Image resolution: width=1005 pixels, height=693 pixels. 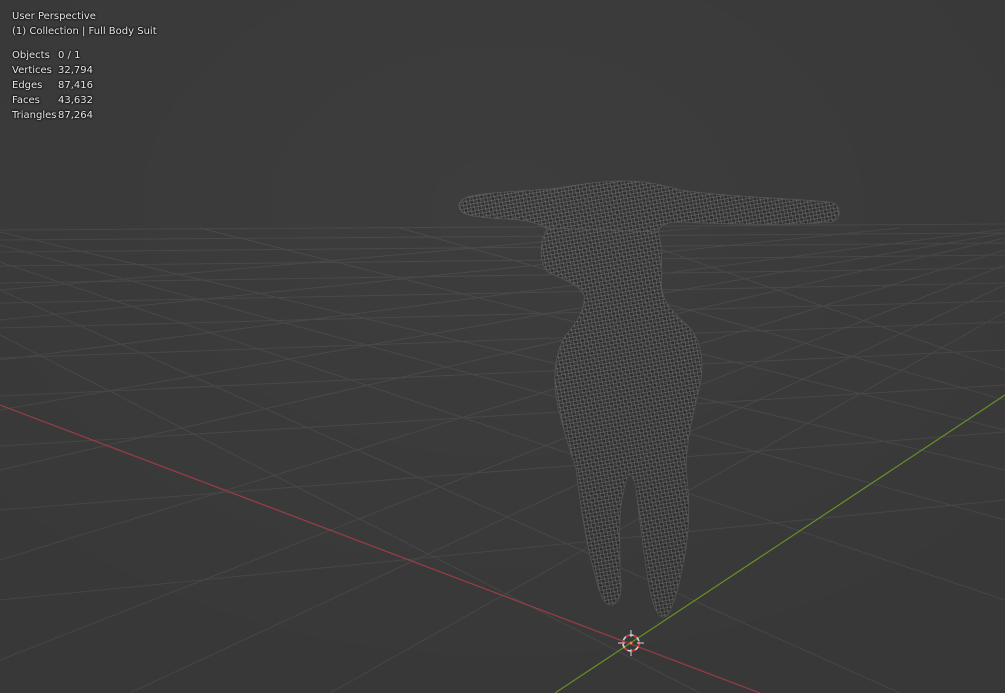 I want to click on stat-value: 87,416, so click(x=75, y=85).